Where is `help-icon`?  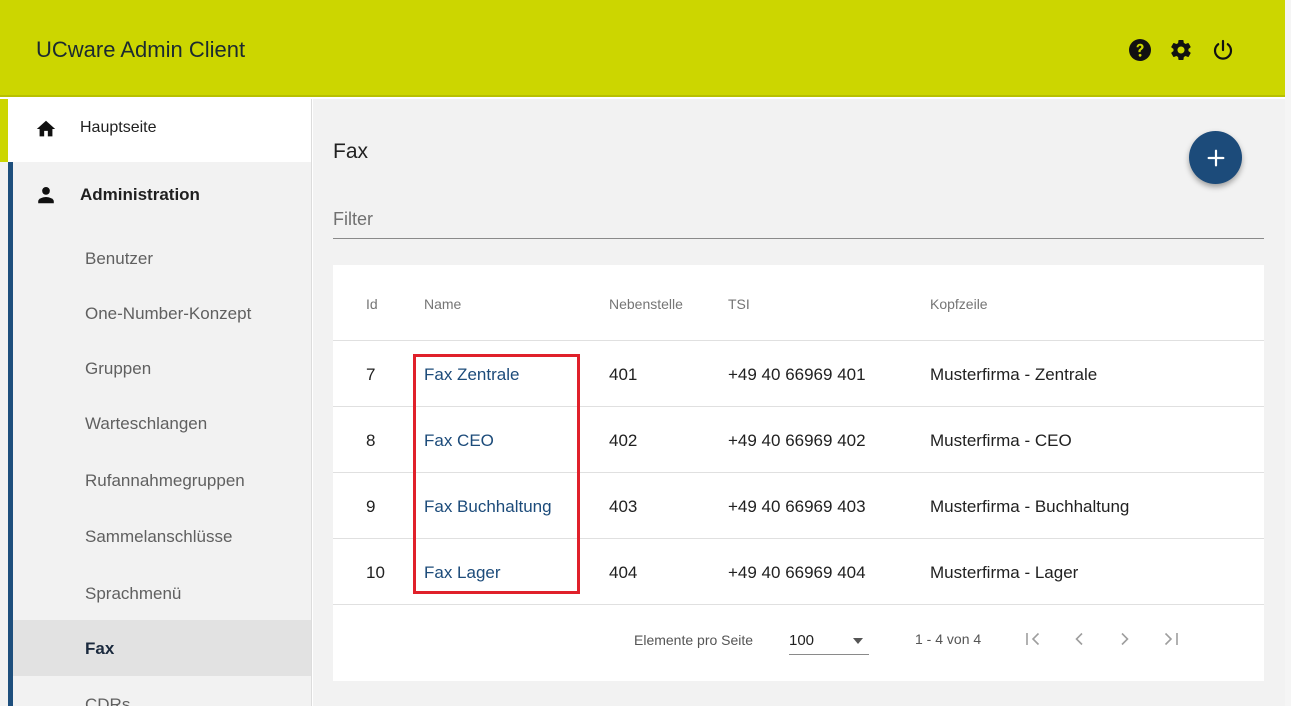 help-icon is located at coordinates (1140, 50).